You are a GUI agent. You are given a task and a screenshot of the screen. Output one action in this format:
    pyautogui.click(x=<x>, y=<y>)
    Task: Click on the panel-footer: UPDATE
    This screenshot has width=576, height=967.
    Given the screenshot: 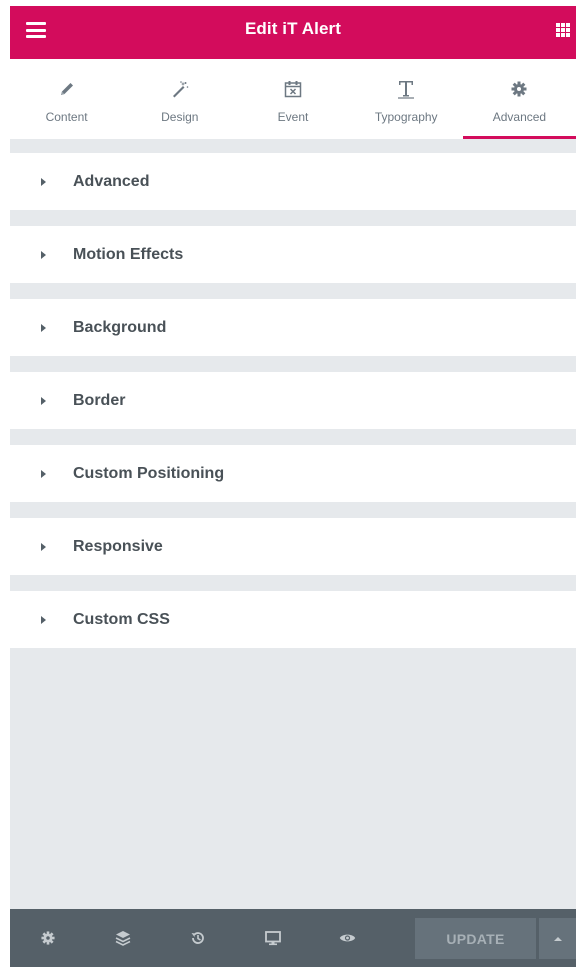 What is the action you would take?
    pyautogui.click(x=293, y=938)
    